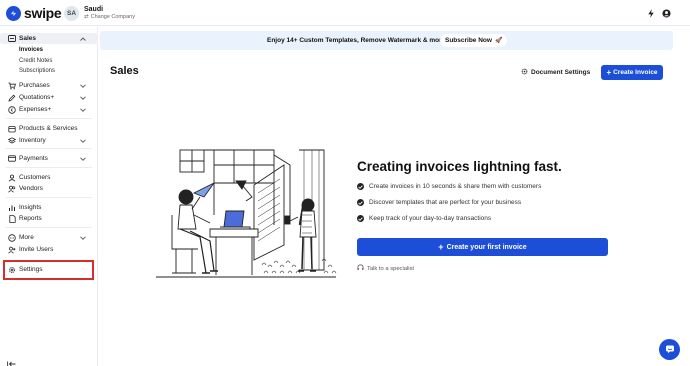 Image resolution: width=690 pixels, height=366 pixels. I want to click on talk-label: Talk to a specialist, so click(391, 268).